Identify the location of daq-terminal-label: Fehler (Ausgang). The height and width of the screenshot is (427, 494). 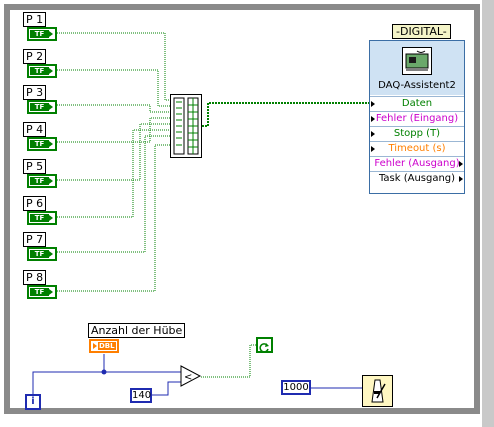
(417, 163).